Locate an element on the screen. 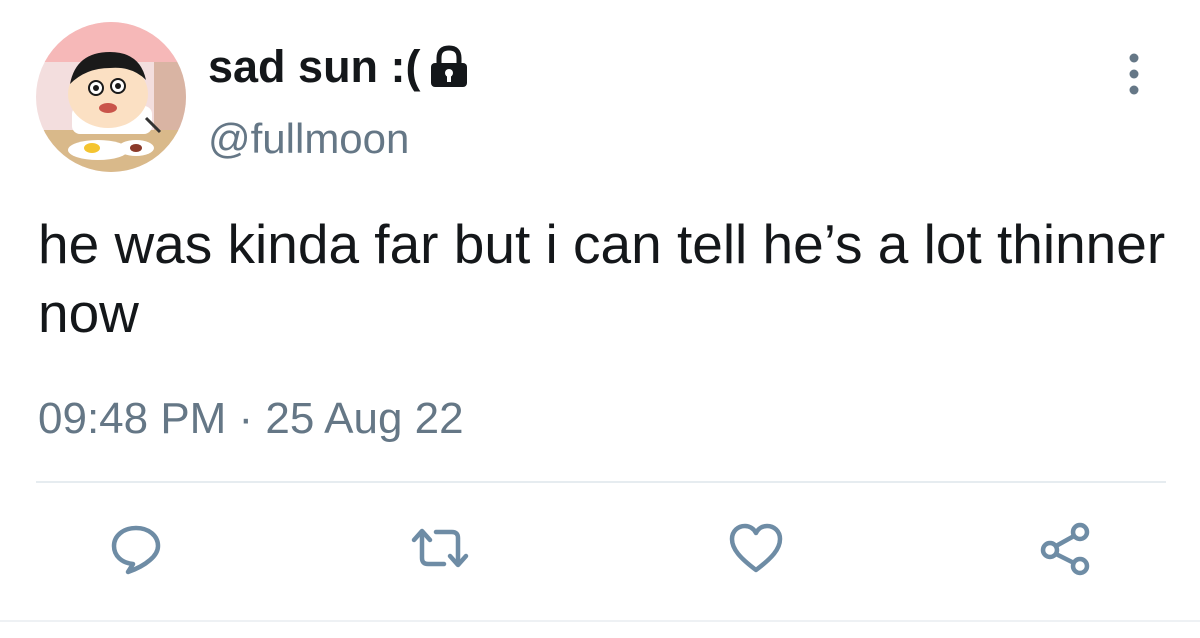  retweet-button is located at coordinates (440, 548).